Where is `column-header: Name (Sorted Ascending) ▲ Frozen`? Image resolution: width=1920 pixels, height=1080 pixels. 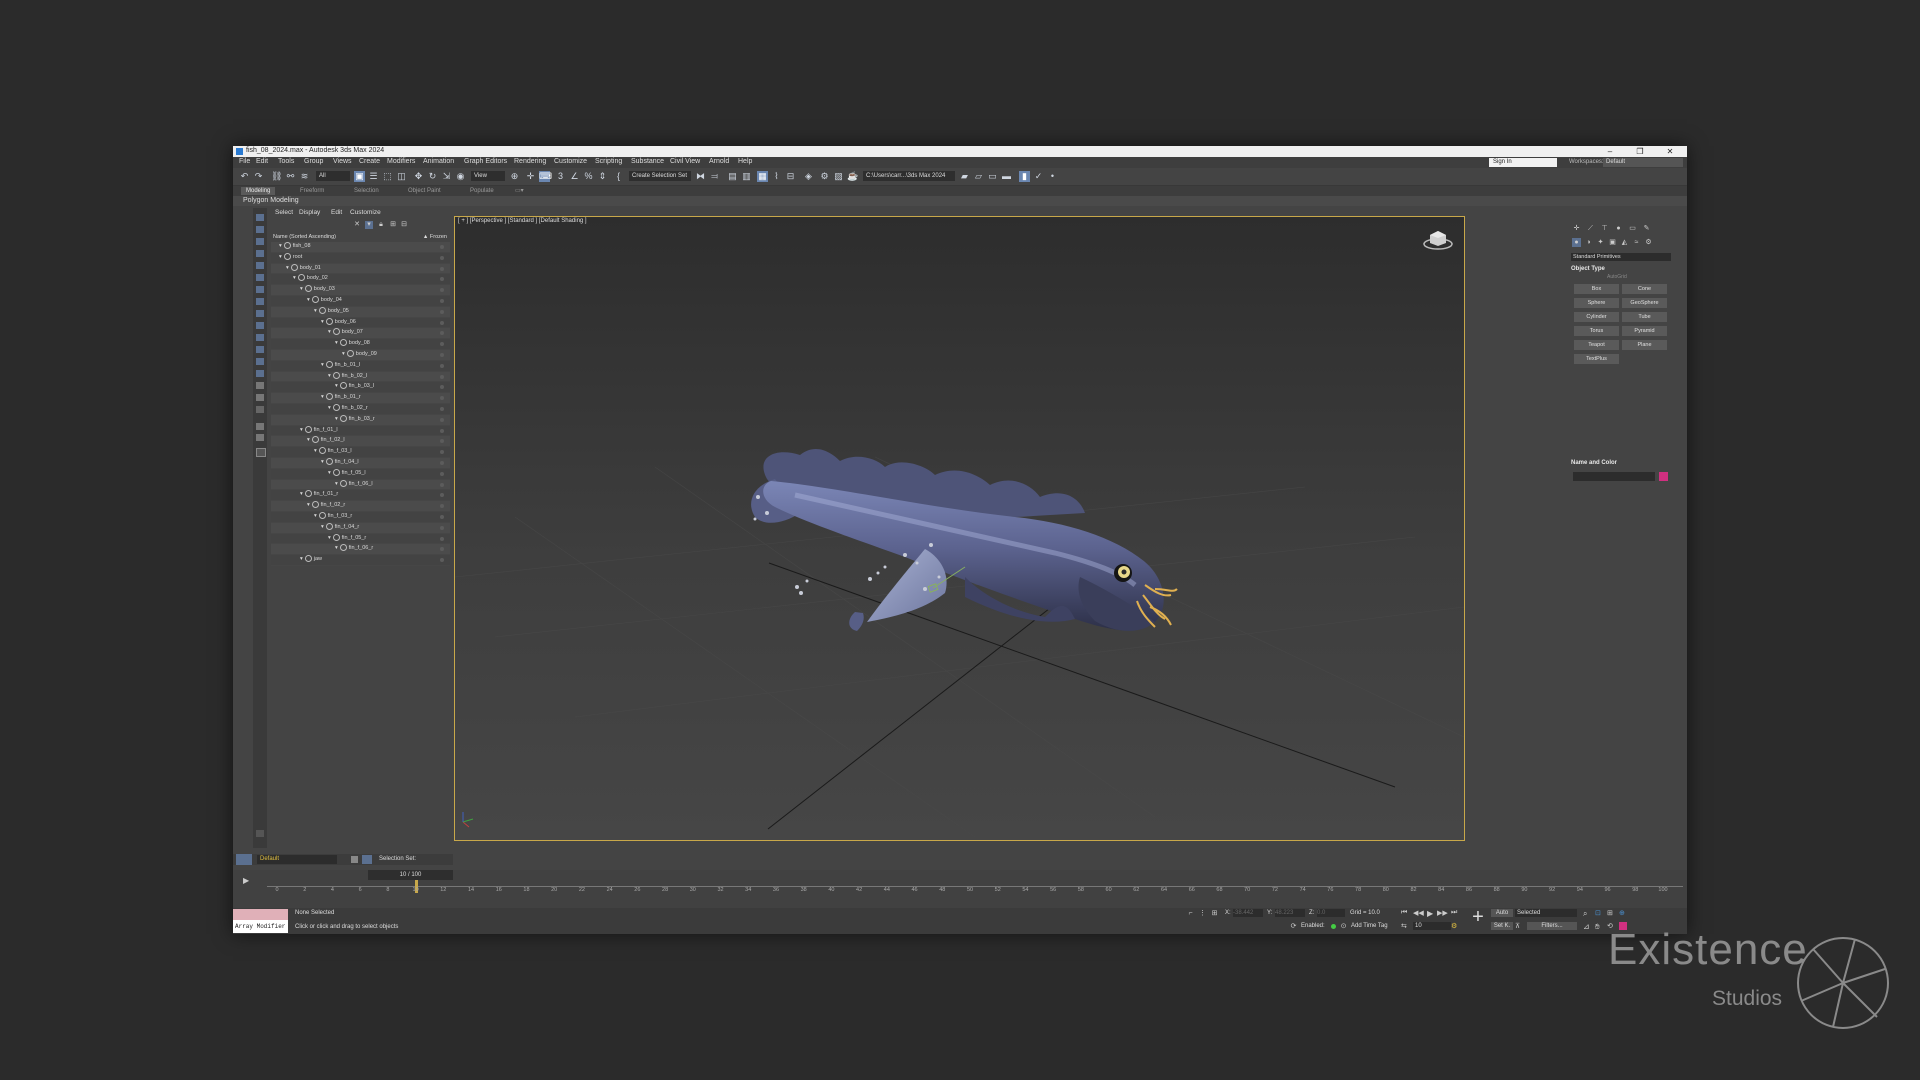
column-header: Name (Sorted Ascending) ▲ Frozen is located at coordinates (362, 238).